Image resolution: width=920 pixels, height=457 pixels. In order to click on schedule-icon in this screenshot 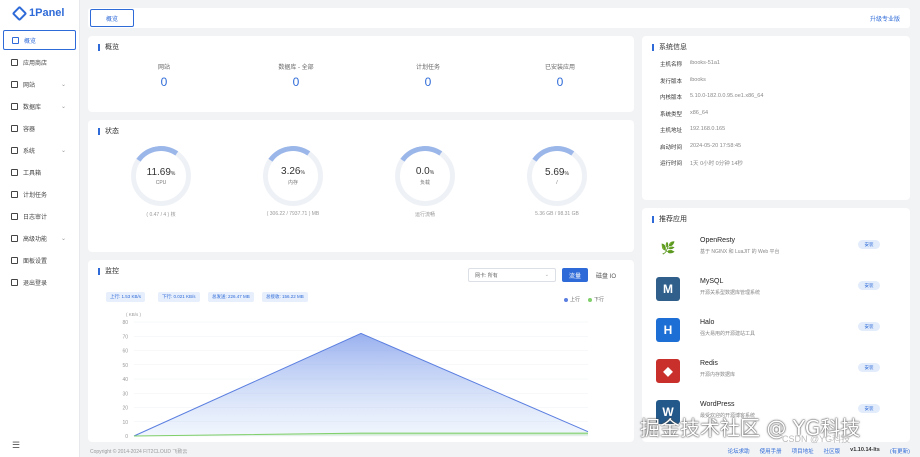, I will do `click(14, 194)`.